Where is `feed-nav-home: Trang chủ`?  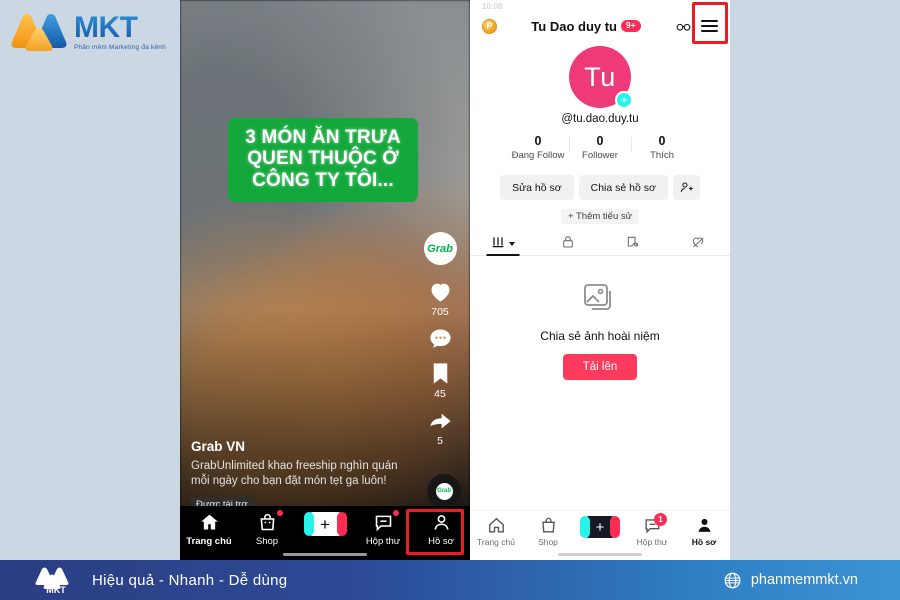 feed-nav-home: Trang chủ is located at coordinates (209, 529).